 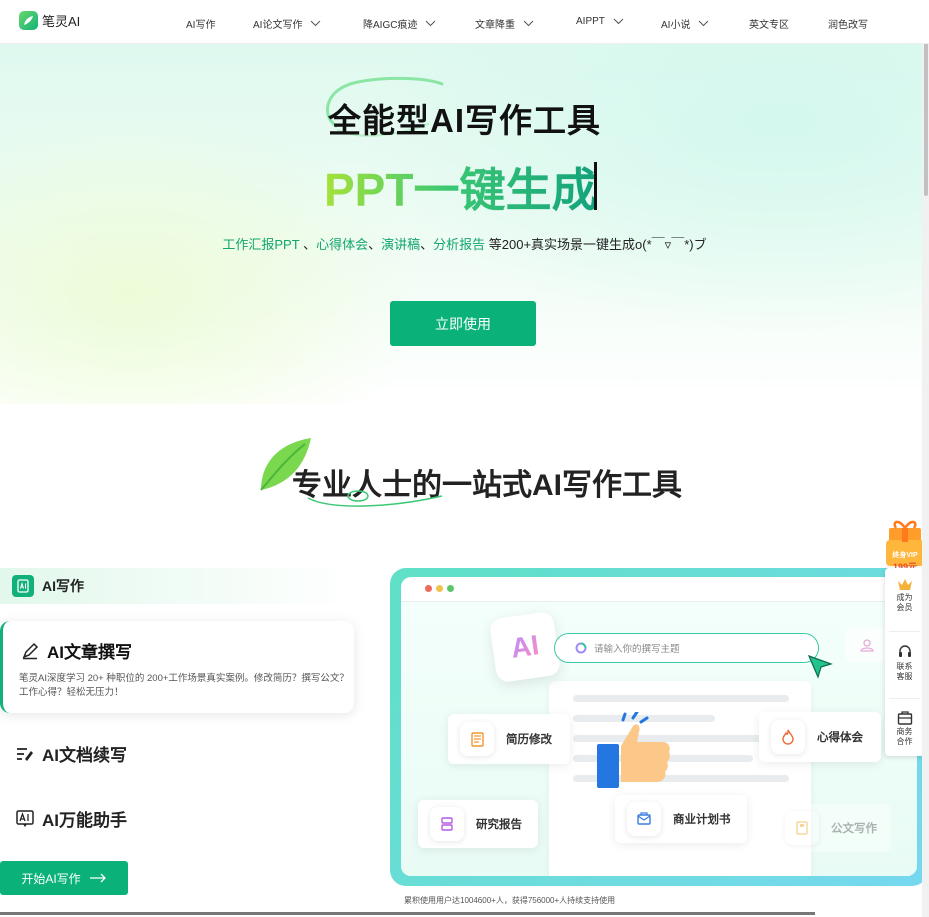 I want to click on nav-item-polish: 润色改写, so click(x=848, y=23).